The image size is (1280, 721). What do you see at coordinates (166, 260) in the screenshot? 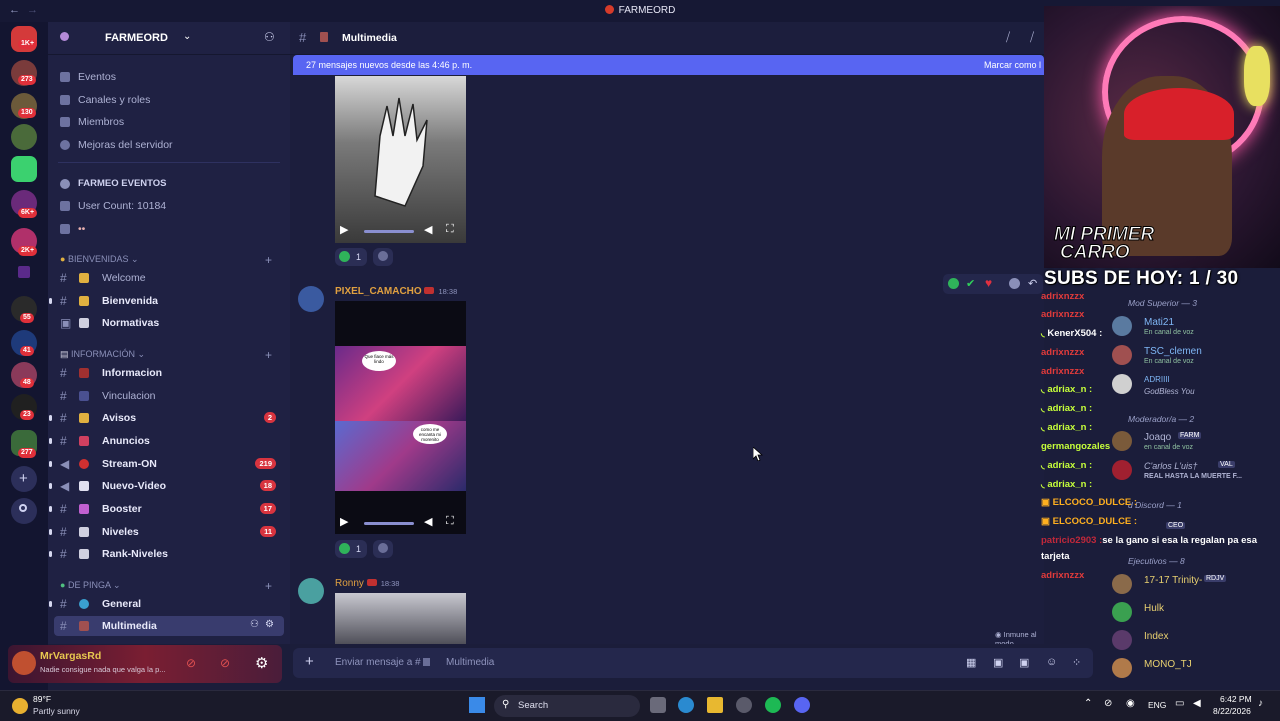
I see `category-bienvenidas: ● BIENVENIDAS ⌄ +` at bounding box center [166, 260].